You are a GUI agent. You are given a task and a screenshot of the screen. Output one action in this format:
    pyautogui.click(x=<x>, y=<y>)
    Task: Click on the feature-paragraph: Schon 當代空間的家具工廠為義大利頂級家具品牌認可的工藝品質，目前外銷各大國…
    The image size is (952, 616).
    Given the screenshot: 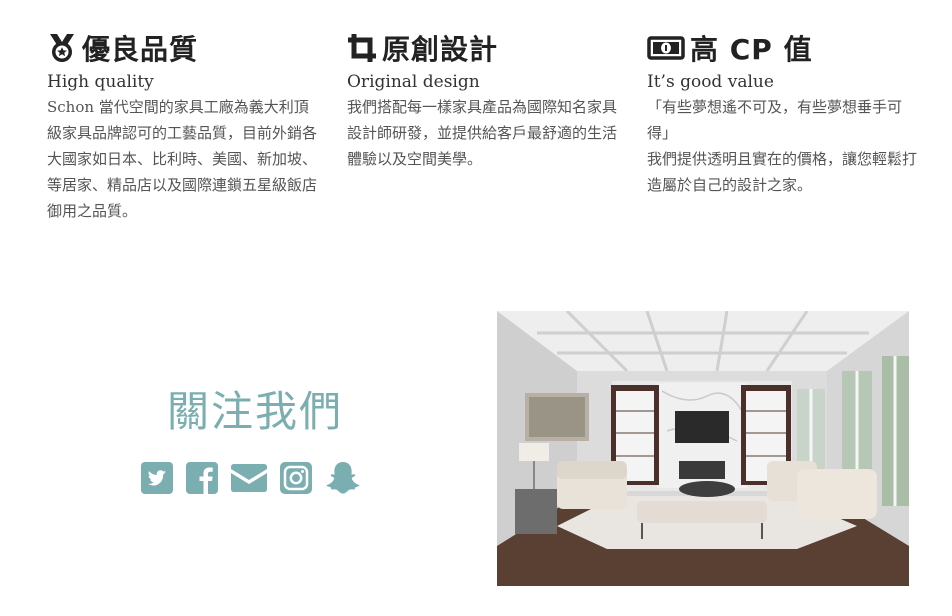 What is the action you would take?
    pyautogui.click(x=182, y=159)
    